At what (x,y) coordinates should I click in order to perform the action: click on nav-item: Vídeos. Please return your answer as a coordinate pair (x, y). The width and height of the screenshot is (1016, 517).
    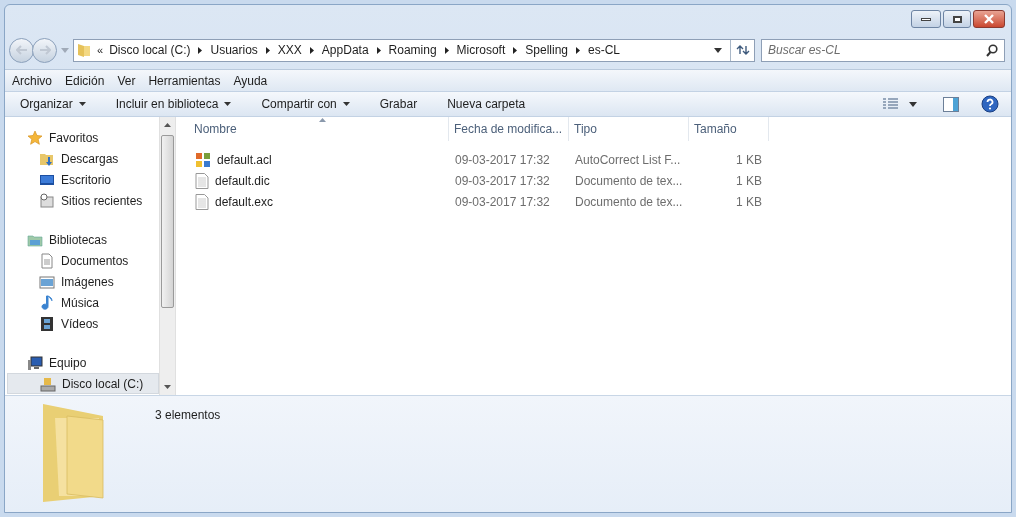
    Looking at the image, I should click on (83, 323).